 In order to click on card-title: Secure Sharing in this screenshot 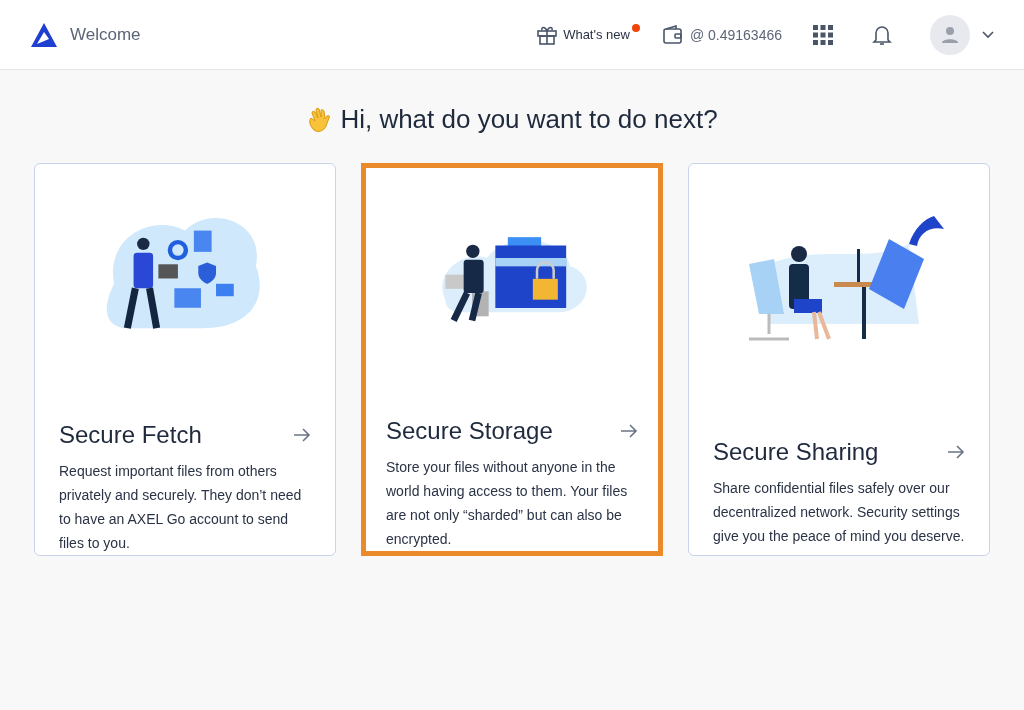, I will do `click(796, 452)`.